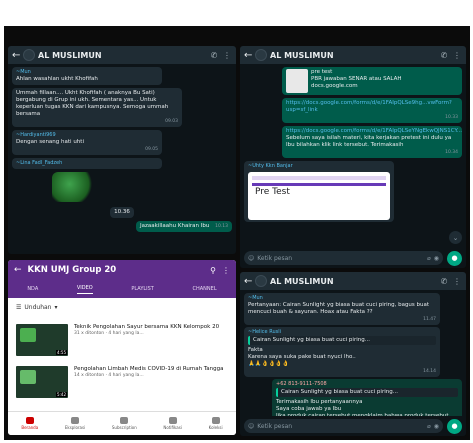  I want to click on nav-label: Eksplorasi, so click(75, 427).